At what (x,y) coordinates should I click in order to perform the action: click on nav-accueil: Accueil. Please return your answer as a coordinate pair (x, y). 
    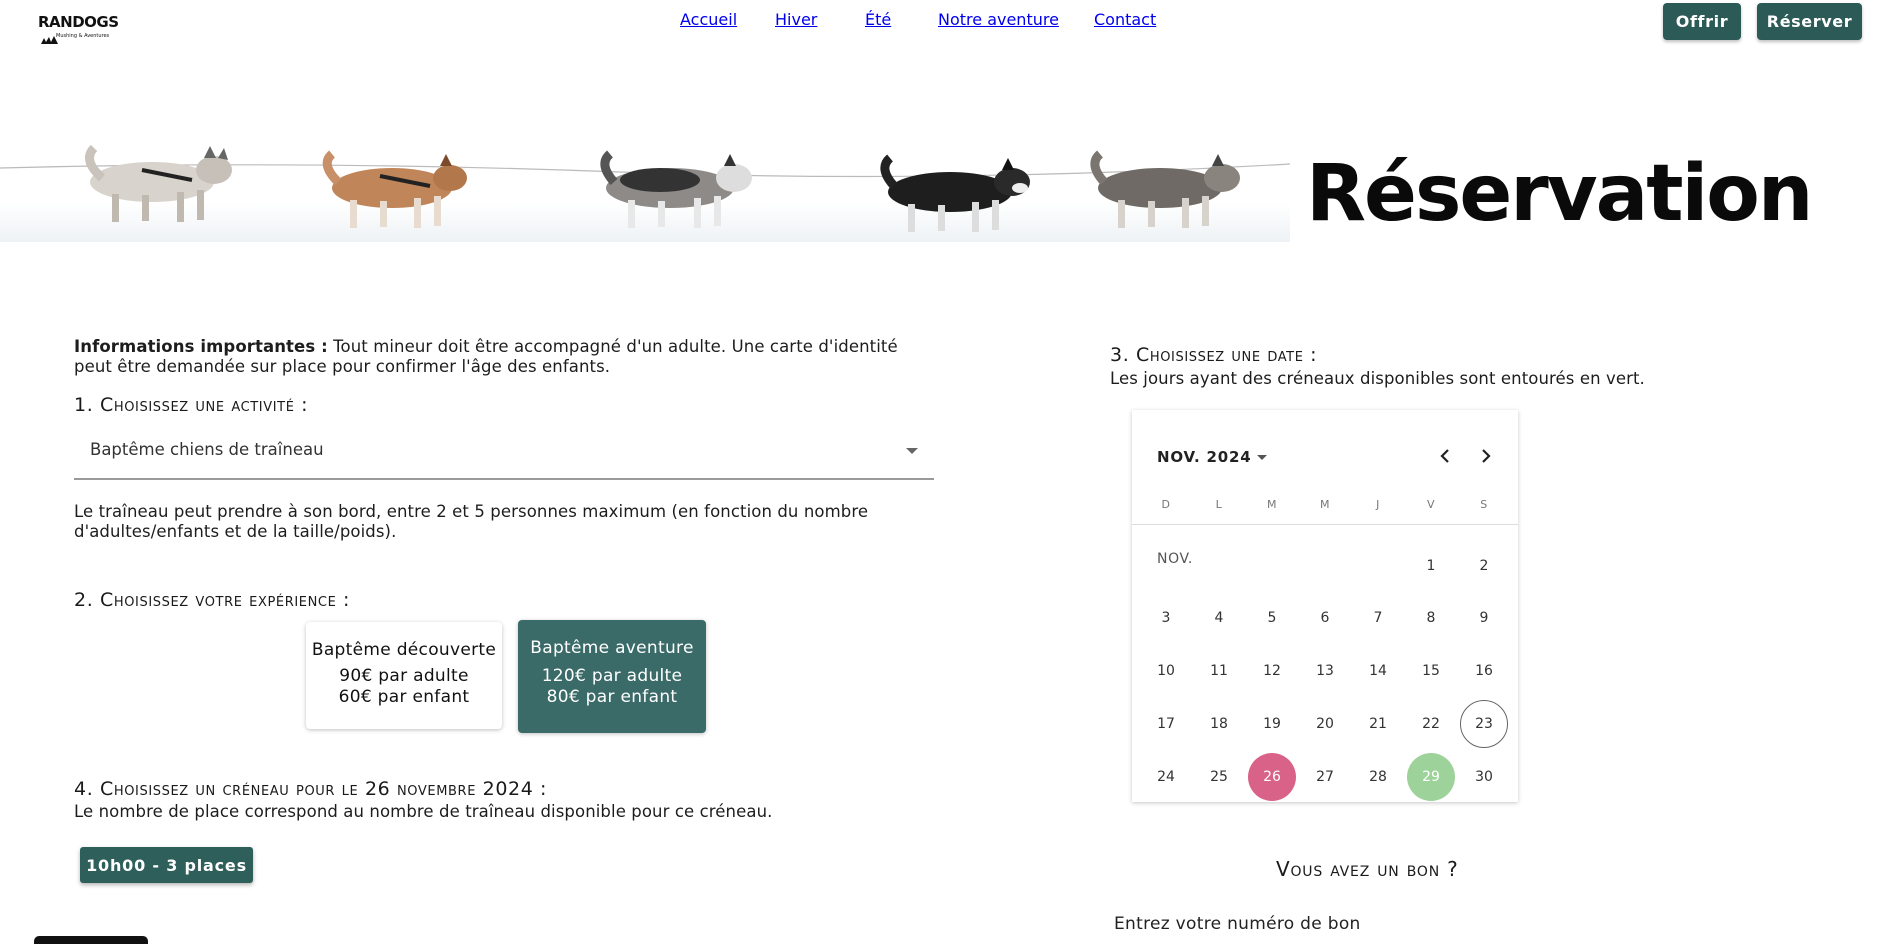
    Looking at the image, I should click on (708, 19).